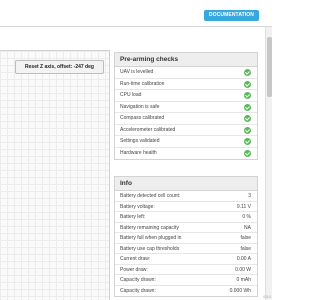 The width and height of the screenshot is (320, 300). I want to click on info-row: Battery use cap thresholds false, so click(186, 249).